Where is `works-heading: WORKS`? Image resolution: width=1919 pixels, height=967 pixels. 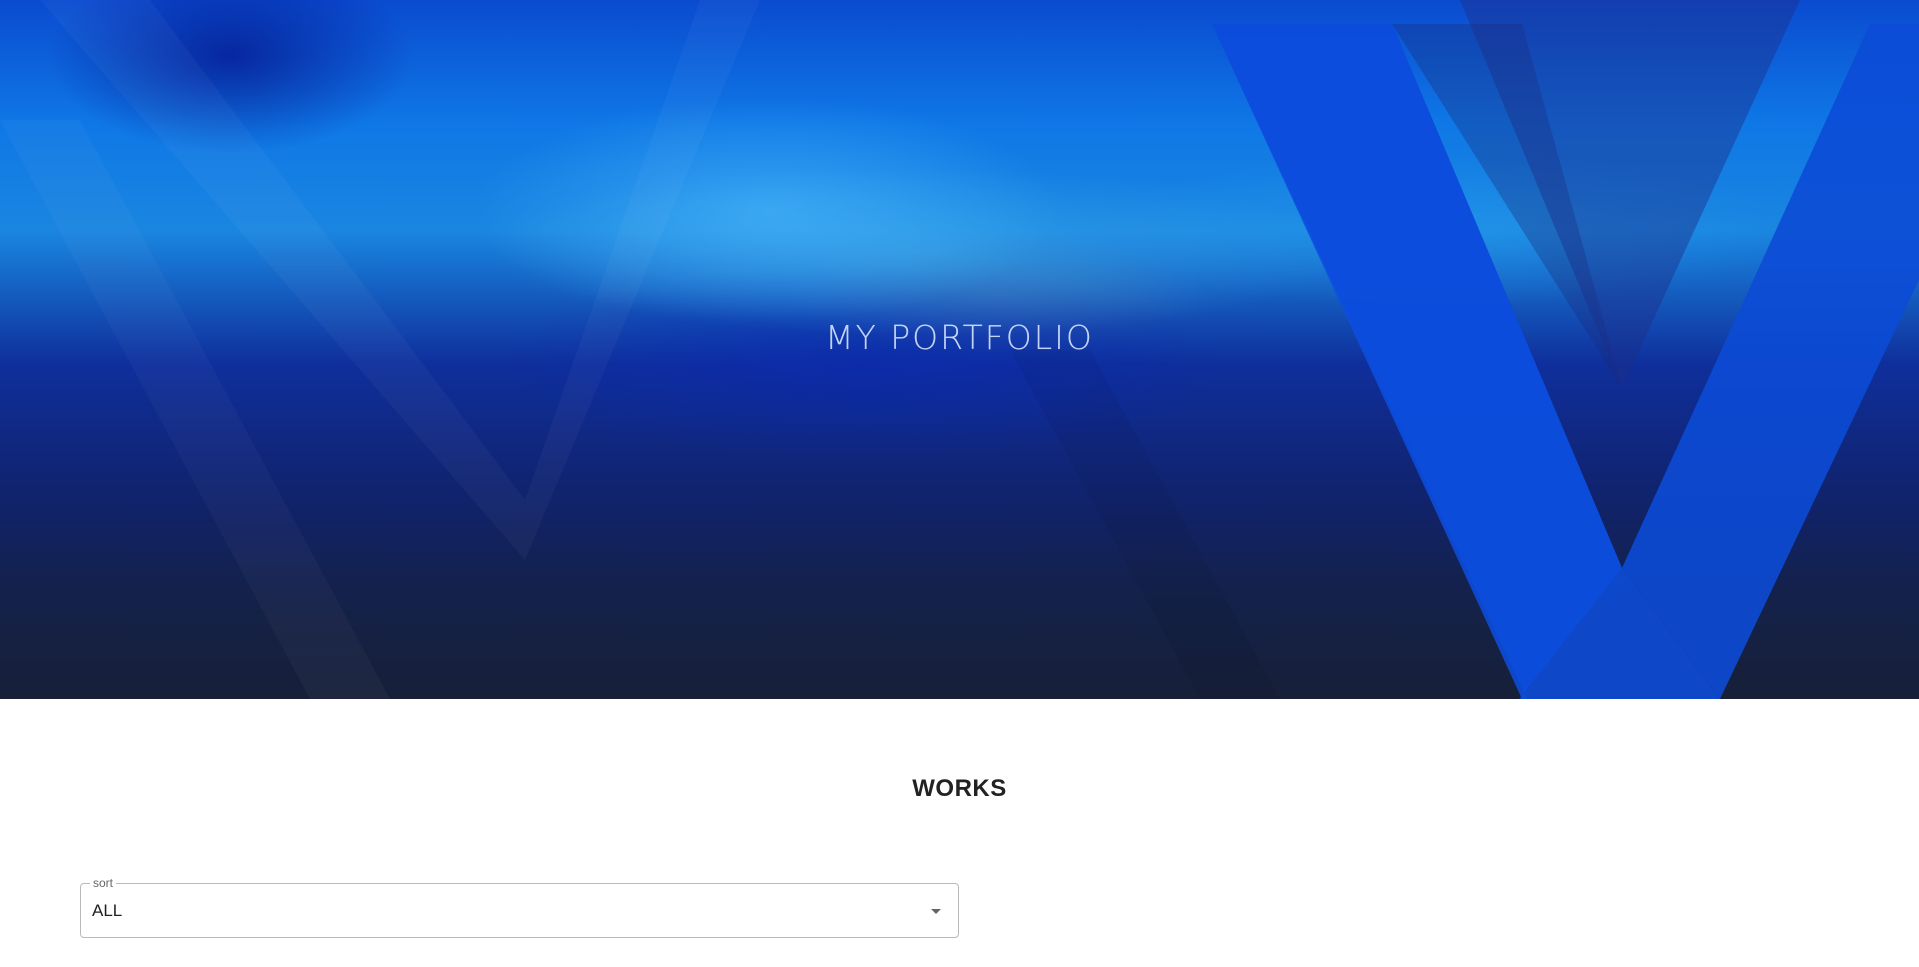 works-heading: WORKS is located at coordinates (959, 788).